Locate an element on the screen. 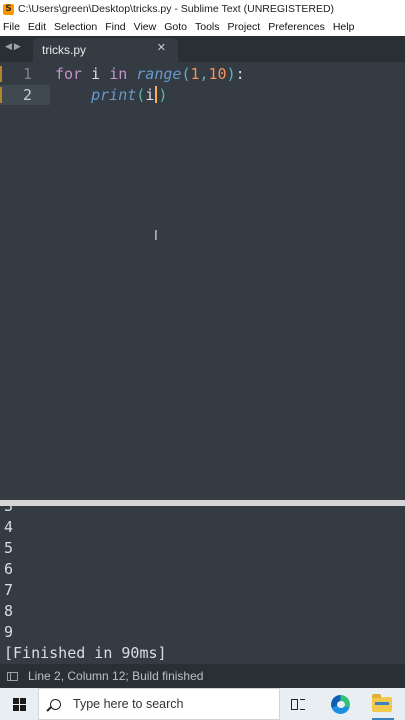 This screenshot has height=720, width=405. argument-i: i is located at coordinates (150, 95).